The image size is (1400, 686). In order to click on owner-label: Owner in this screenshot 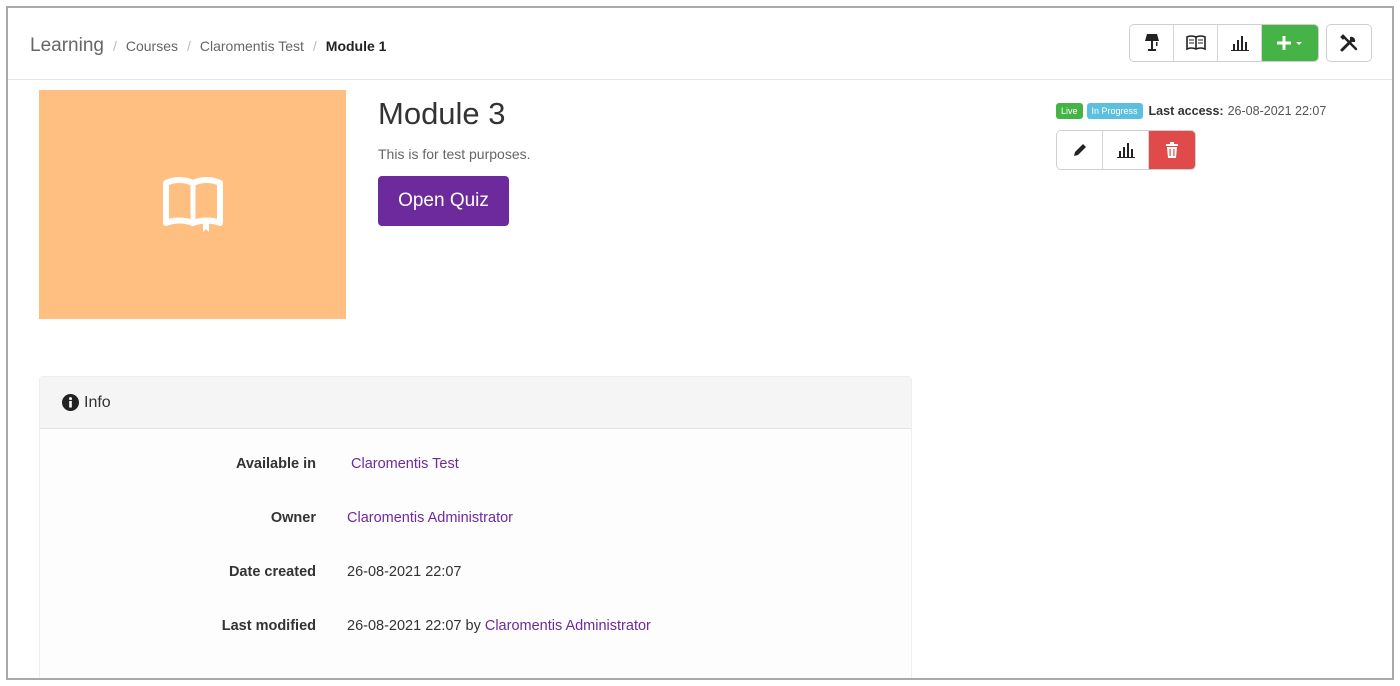, I will do `click(293, 518)`.